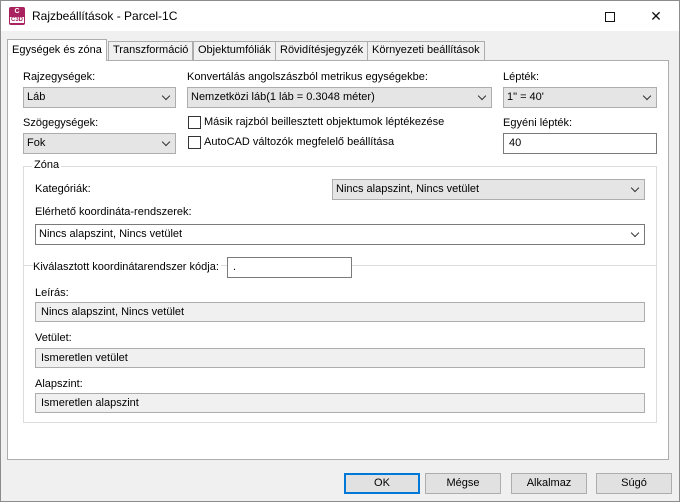 This screenshot has width=680, height=502. What do you see at coordinates (521, 77) in the screenshot?
I see `scale-label: Lépték:` at bounding box center [521, 77].